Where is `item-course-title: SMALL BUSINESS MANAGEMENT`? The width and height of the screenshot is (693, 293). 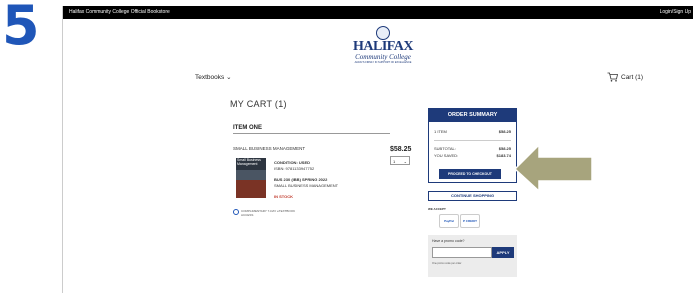
item-course-title: SMALL BUSINESS MANAGEMENT is located at coordinates (306, 185).